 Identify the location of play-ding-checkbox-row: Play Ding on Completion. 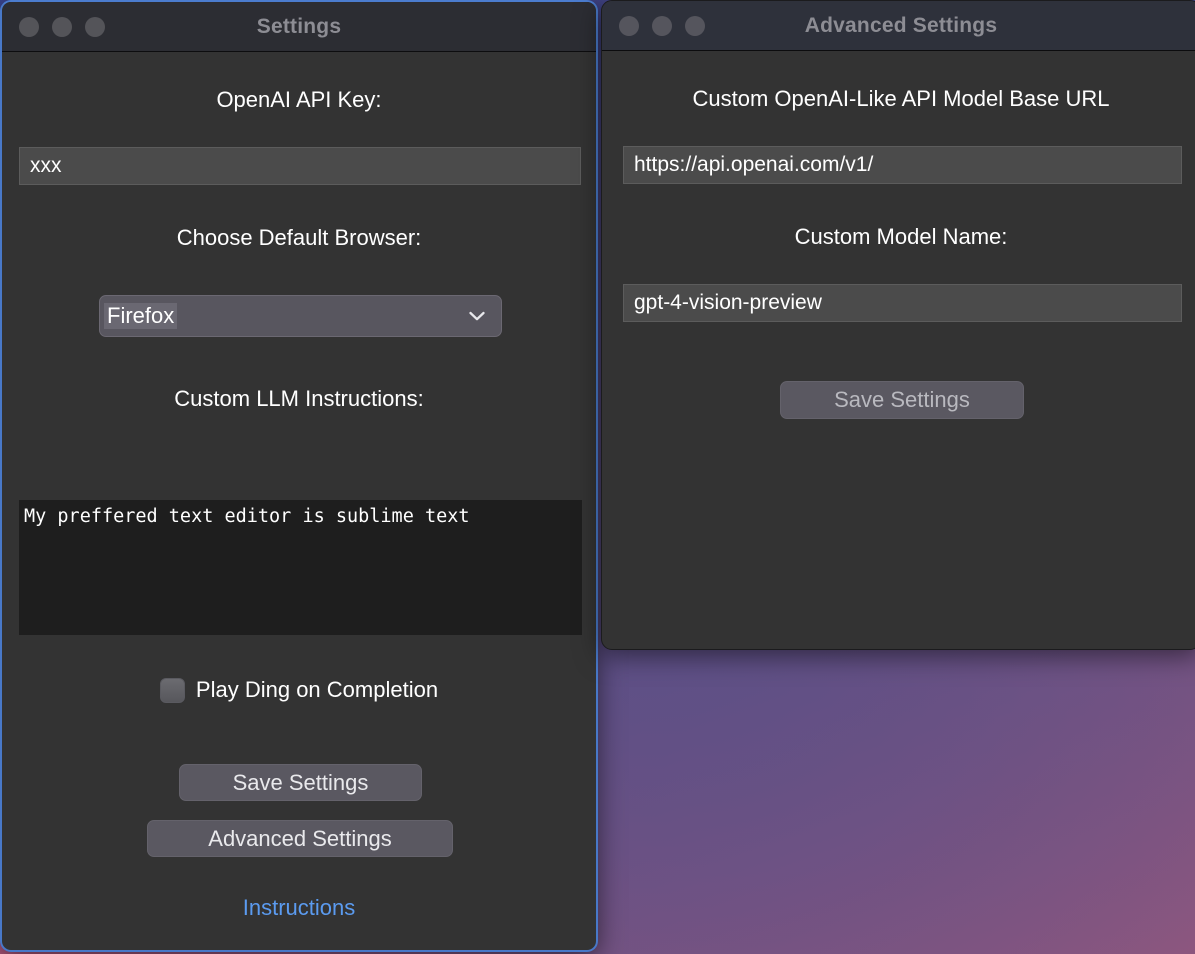
(299, 690).